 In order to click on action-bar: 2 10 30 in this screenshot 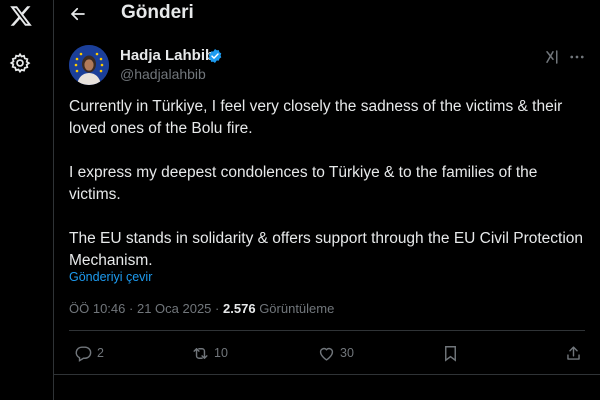, I will do `click(327, 353)`.